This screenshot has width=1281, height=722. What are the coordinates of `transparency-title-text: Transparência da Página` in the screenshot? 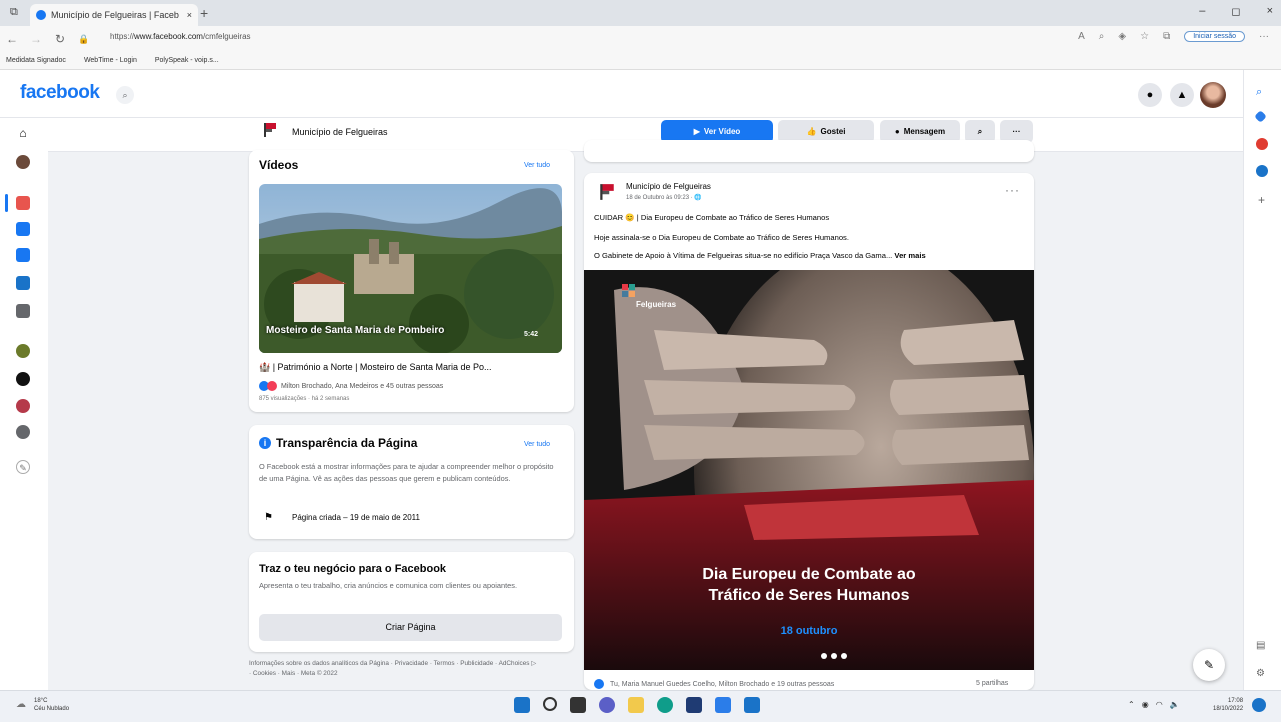 It's located at (347, 443).